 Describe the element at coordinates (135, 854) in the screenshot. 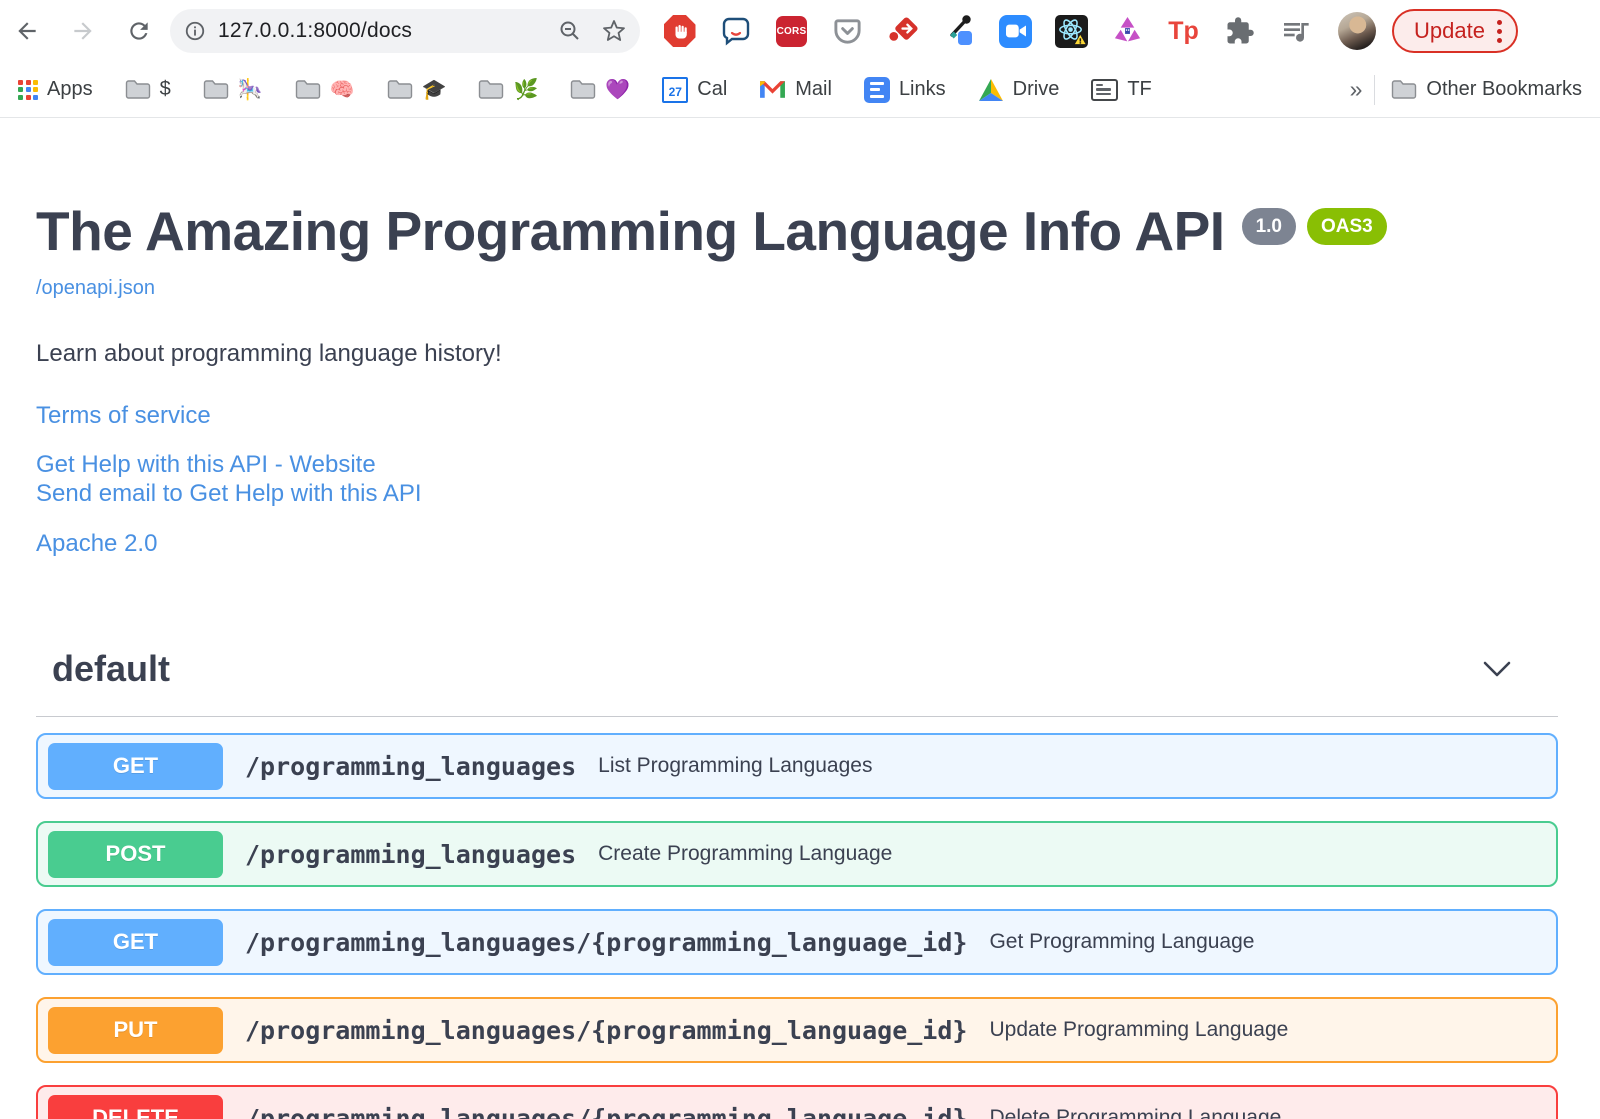

I see `method-badge: POST` at that location.